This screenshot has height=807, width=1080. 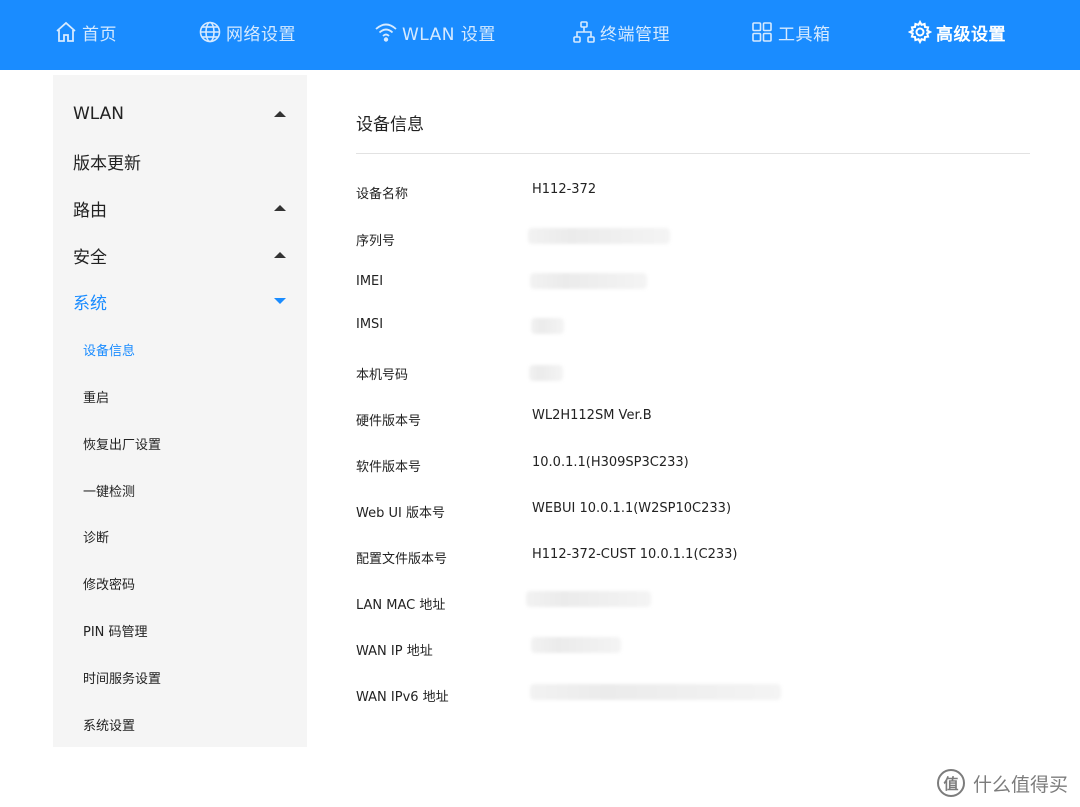 I want to click on nav-network-settings-label: 网络设置, so click(x=261, y=34).